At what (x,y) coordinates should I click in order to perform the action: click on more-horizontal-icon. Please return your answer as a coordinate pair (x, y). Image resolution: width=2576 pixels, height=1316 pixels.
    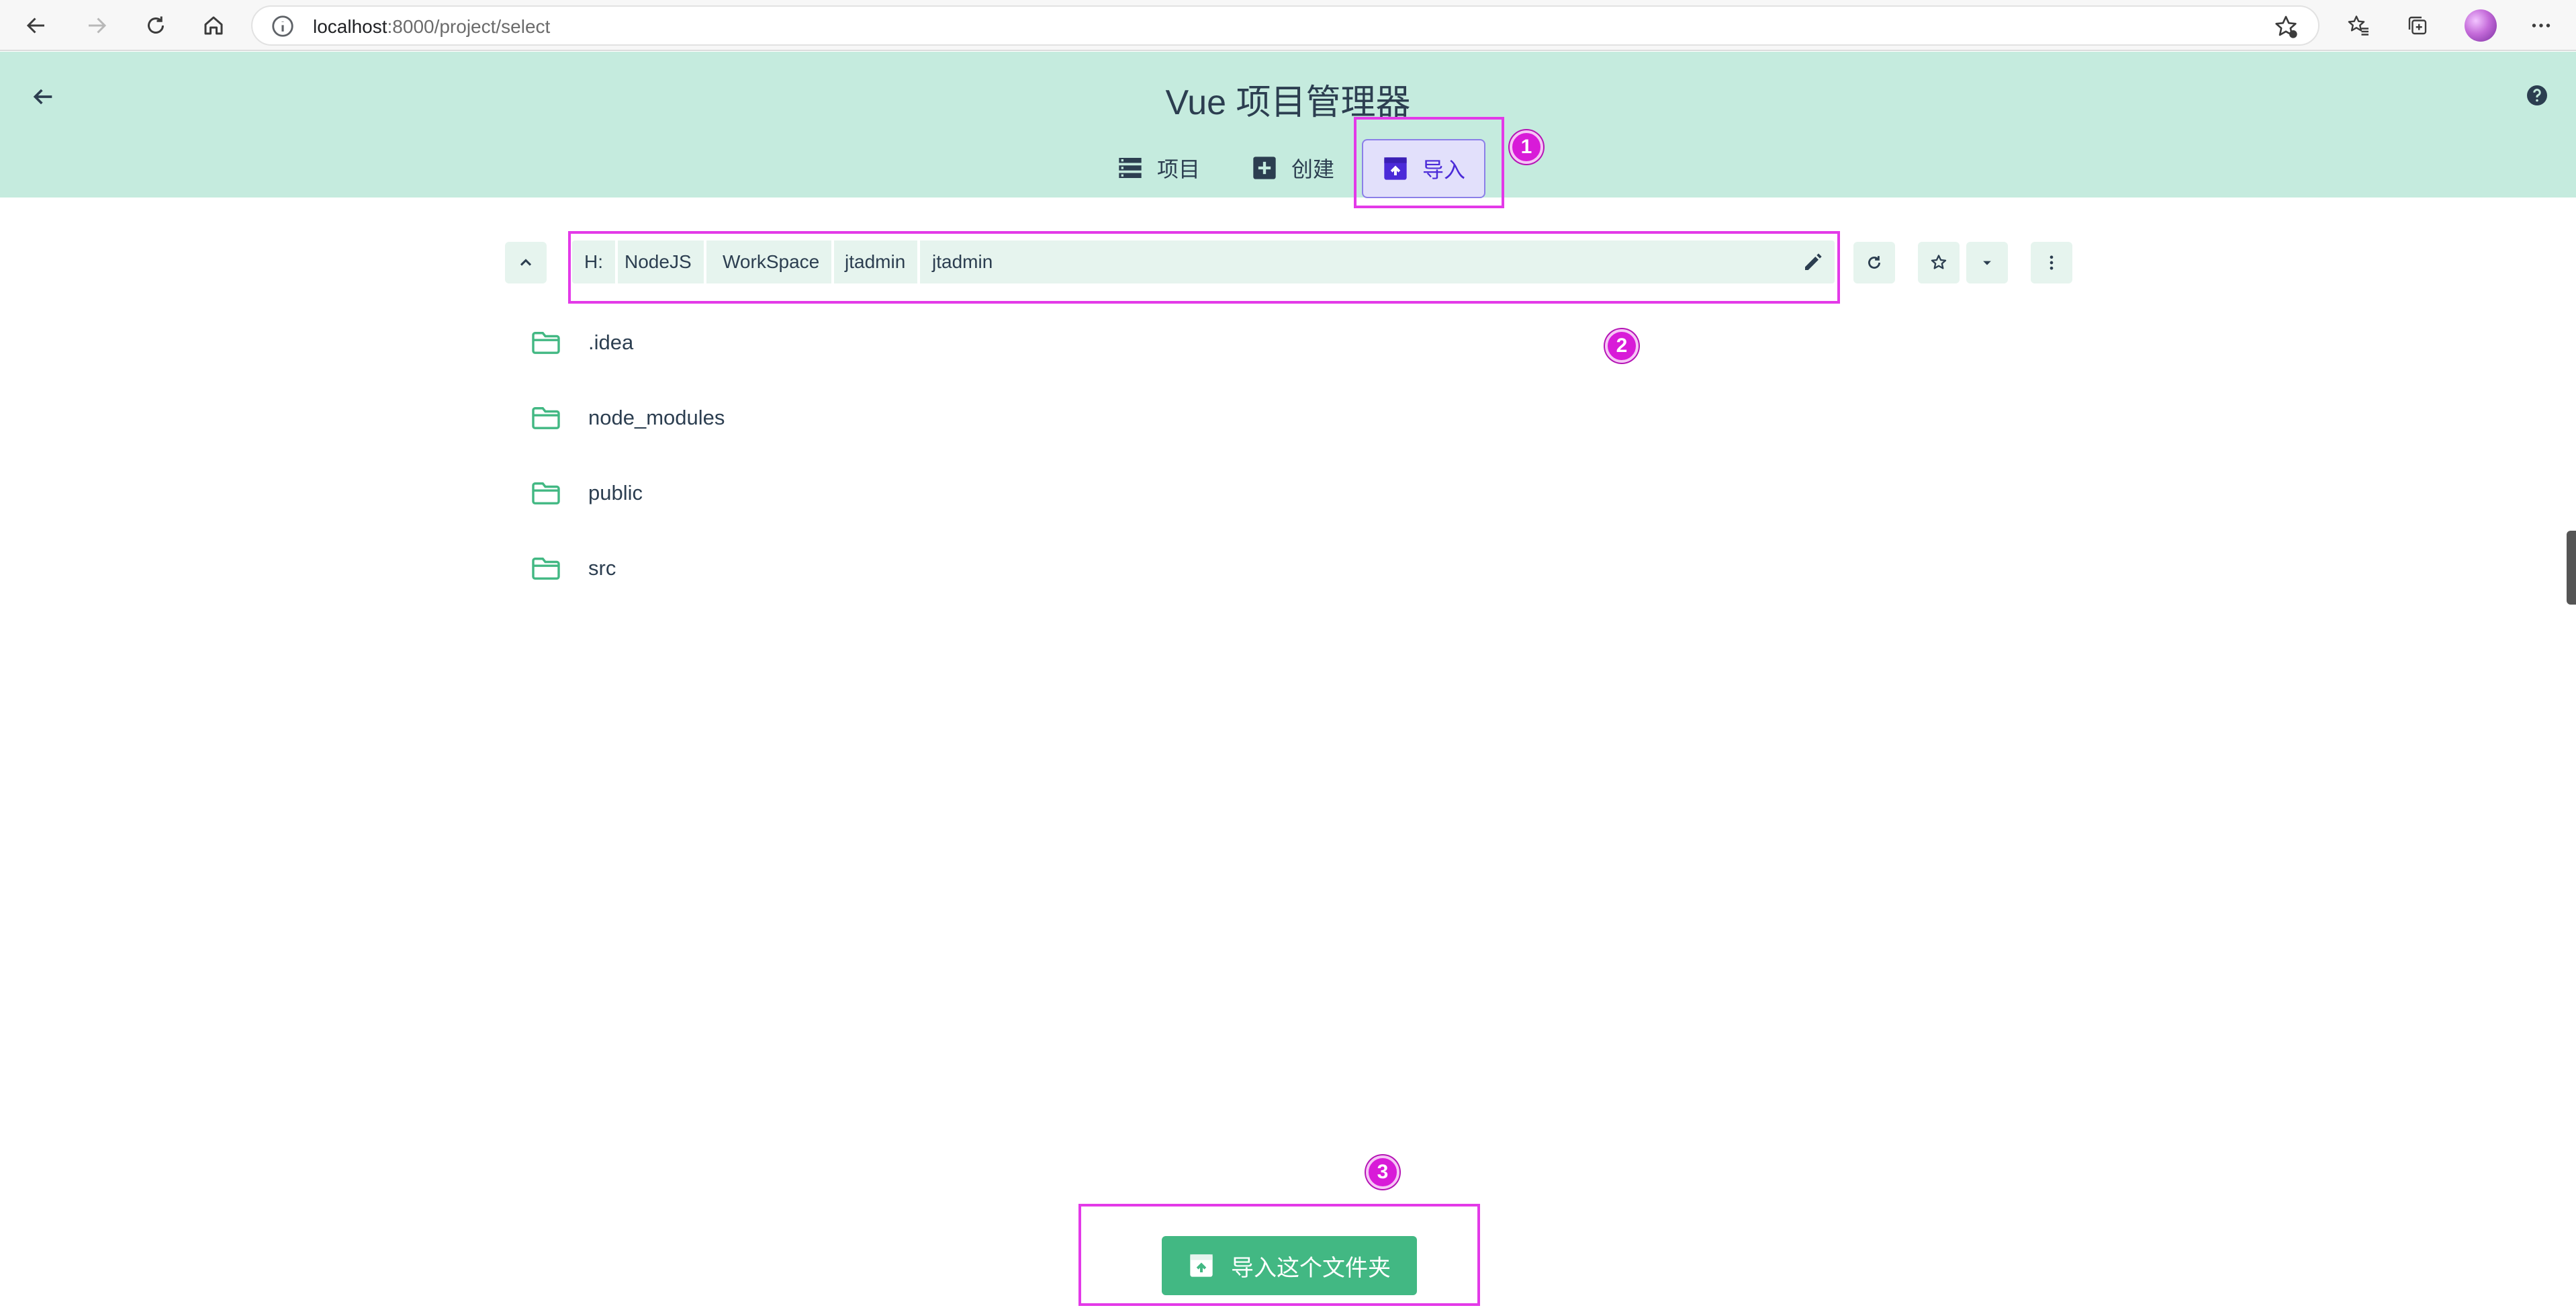
    Looking at the image, I should click on (2541, 26).